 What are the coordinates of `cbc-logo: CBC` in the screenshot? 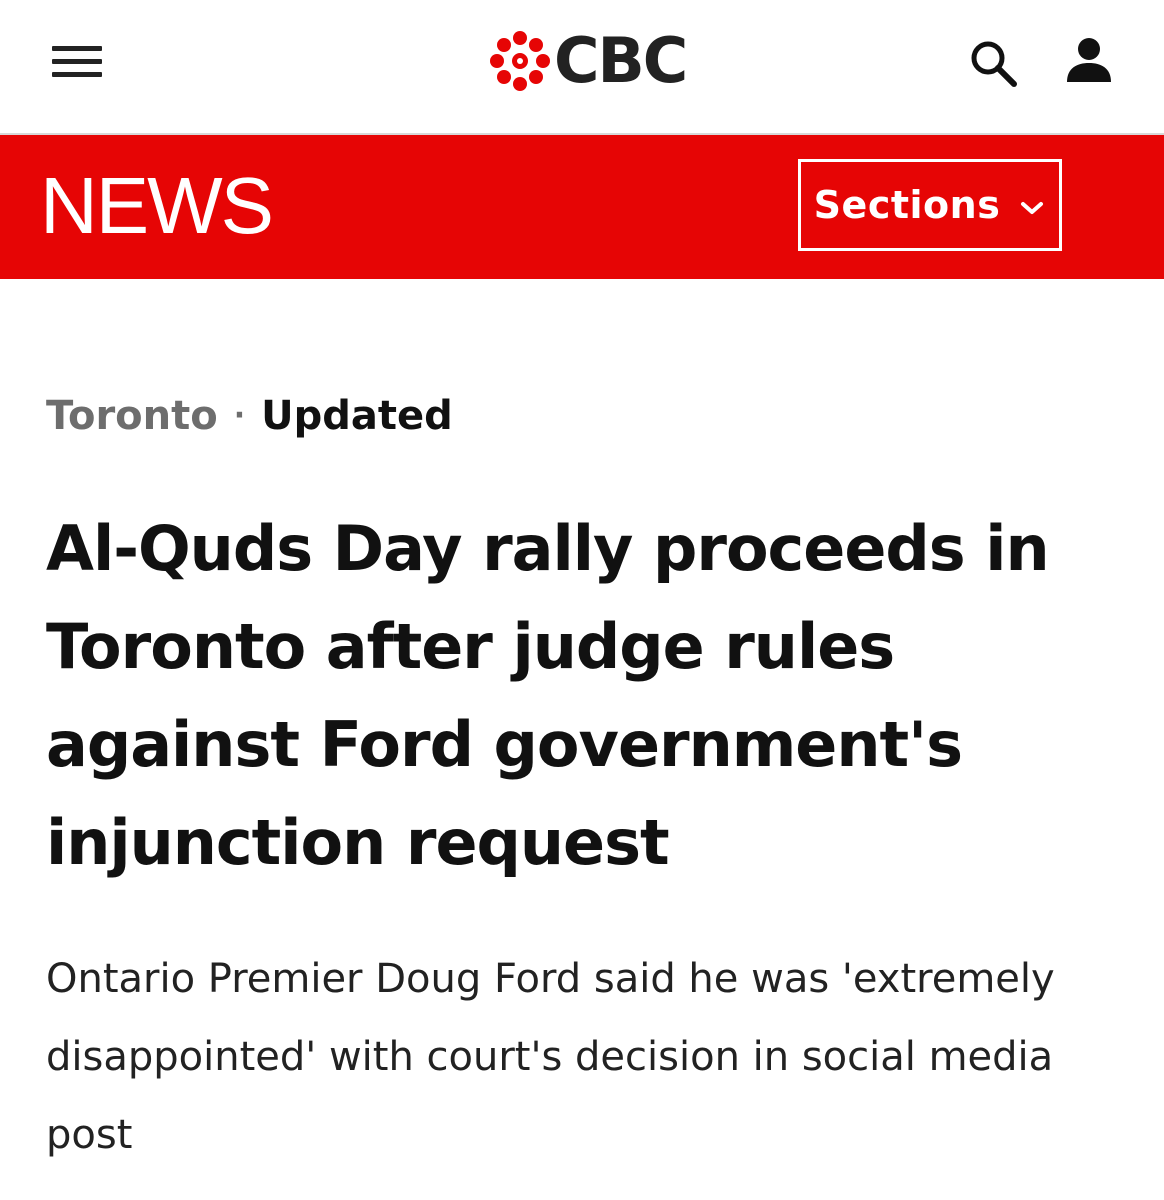 It's located at (588, 60).